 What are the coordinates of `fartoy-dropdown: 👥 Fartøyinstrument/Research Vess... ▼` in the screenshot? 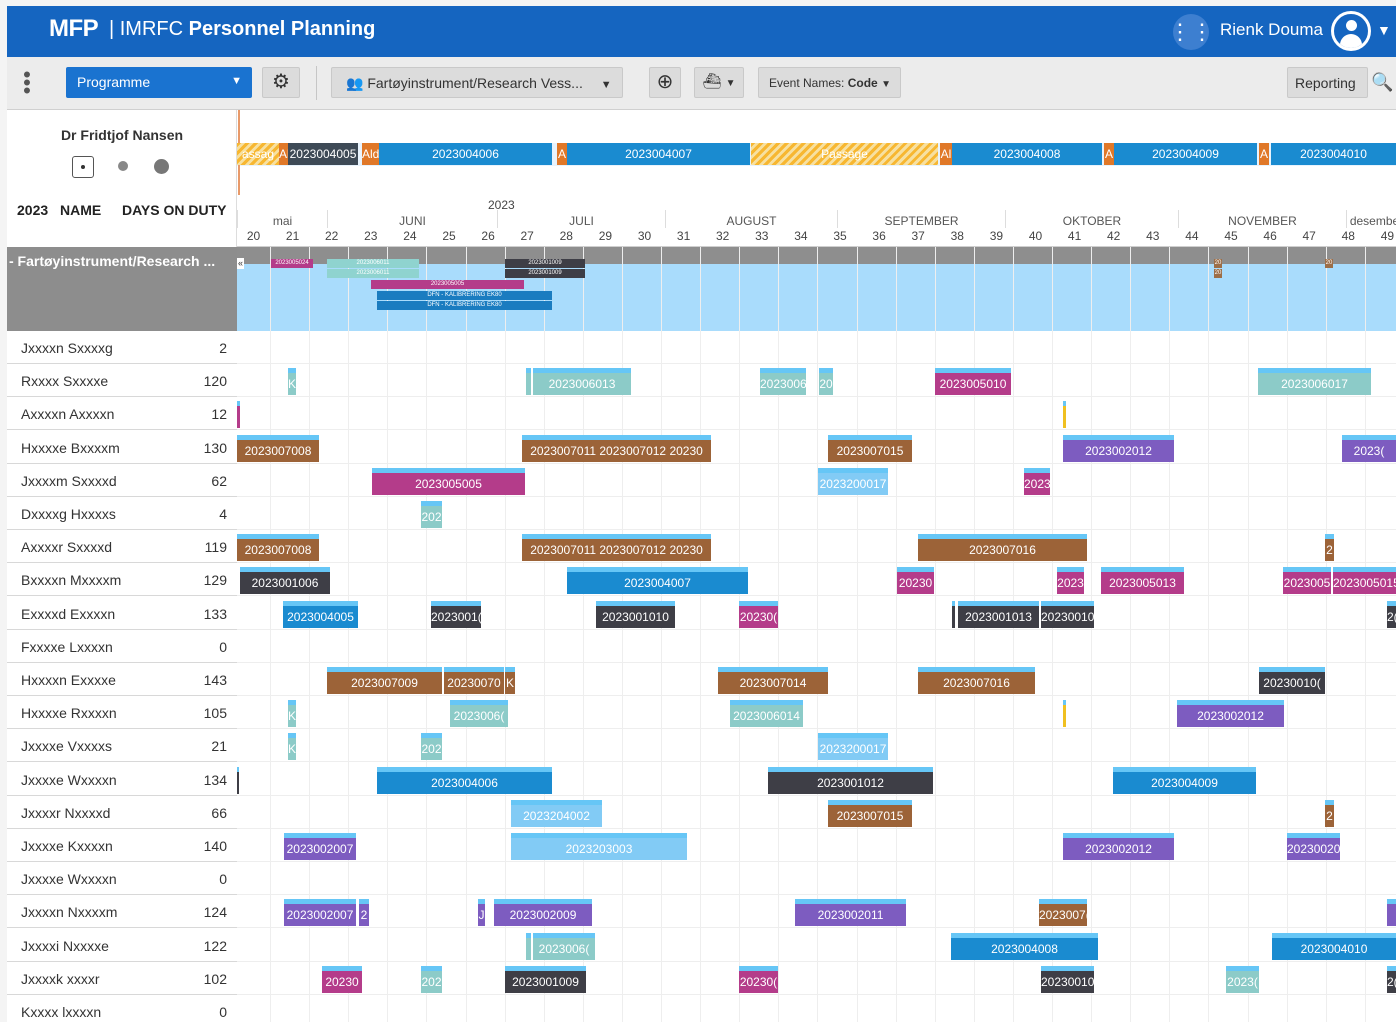 It's located at (477, 82).